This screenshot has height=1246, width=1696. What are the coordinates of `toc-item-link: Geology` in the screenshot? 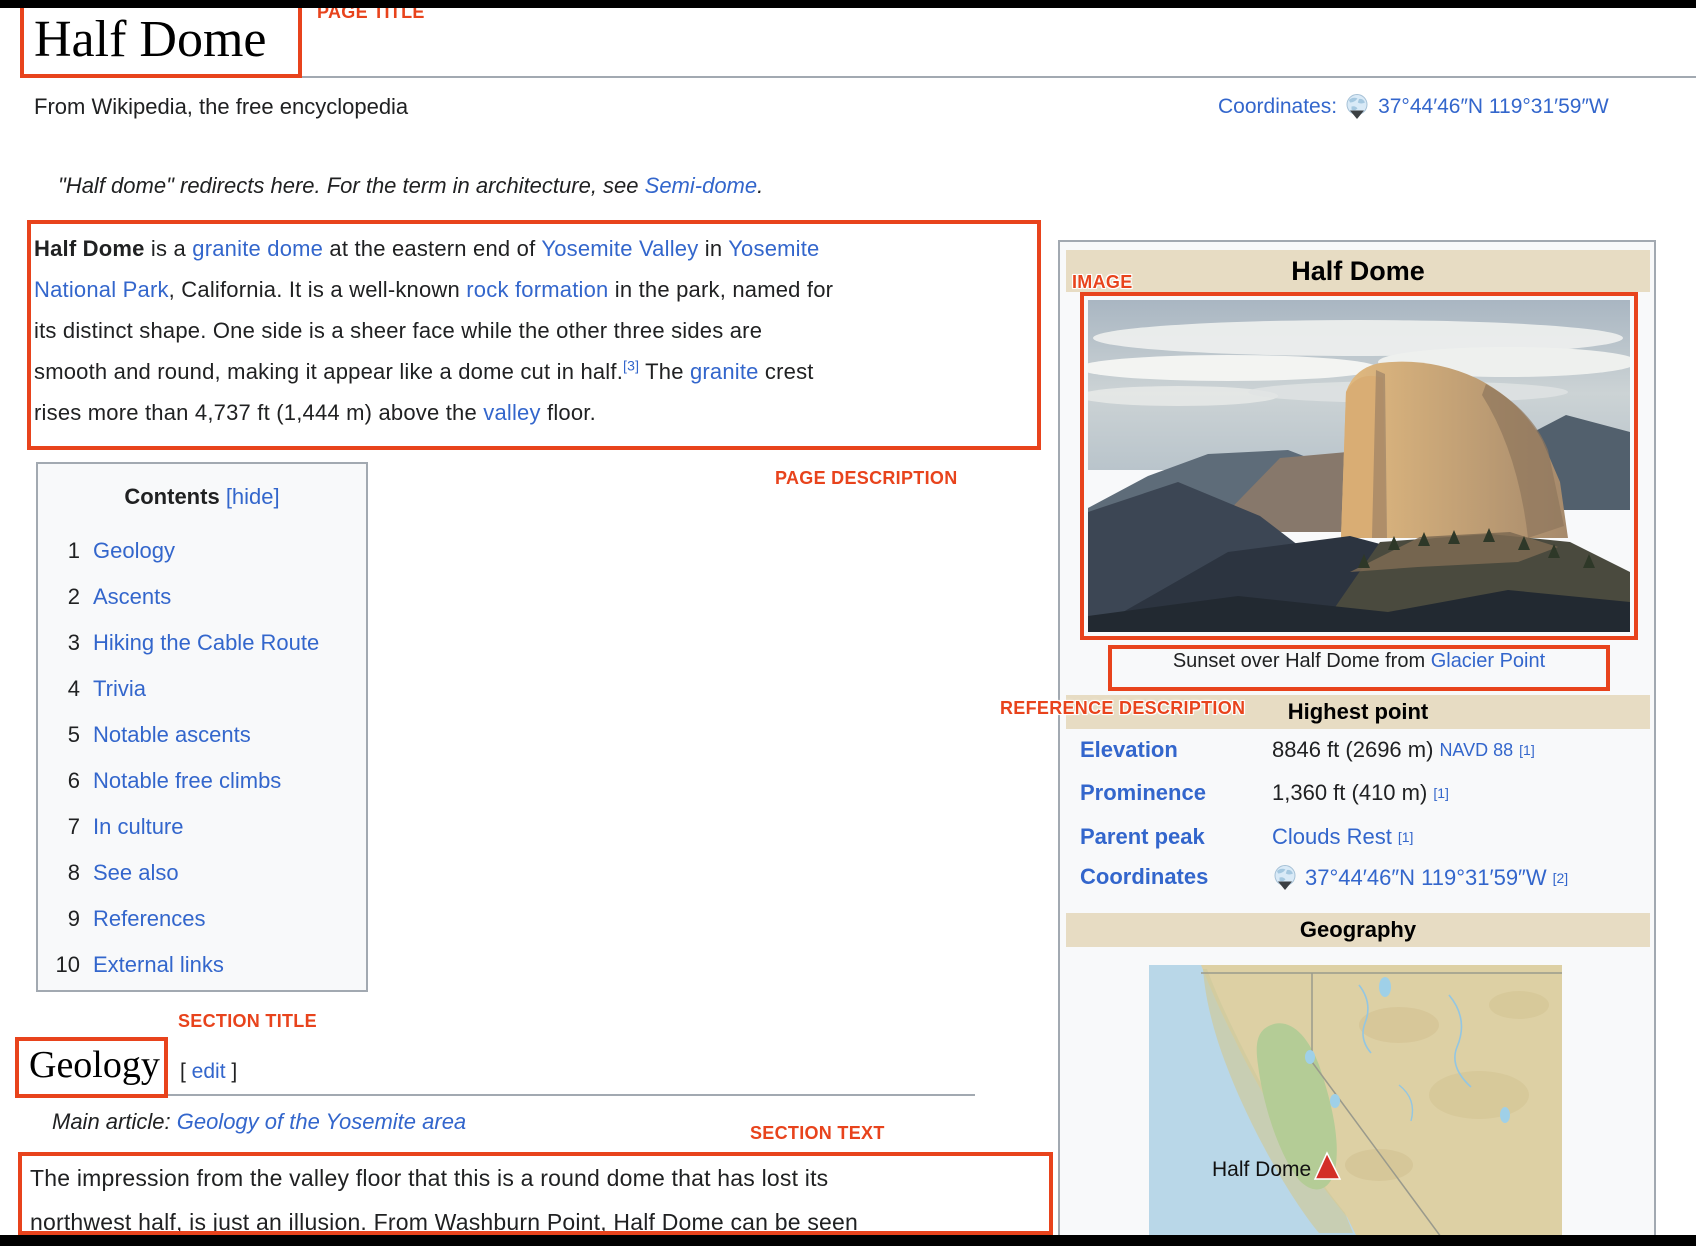 It's located at (134, 550).